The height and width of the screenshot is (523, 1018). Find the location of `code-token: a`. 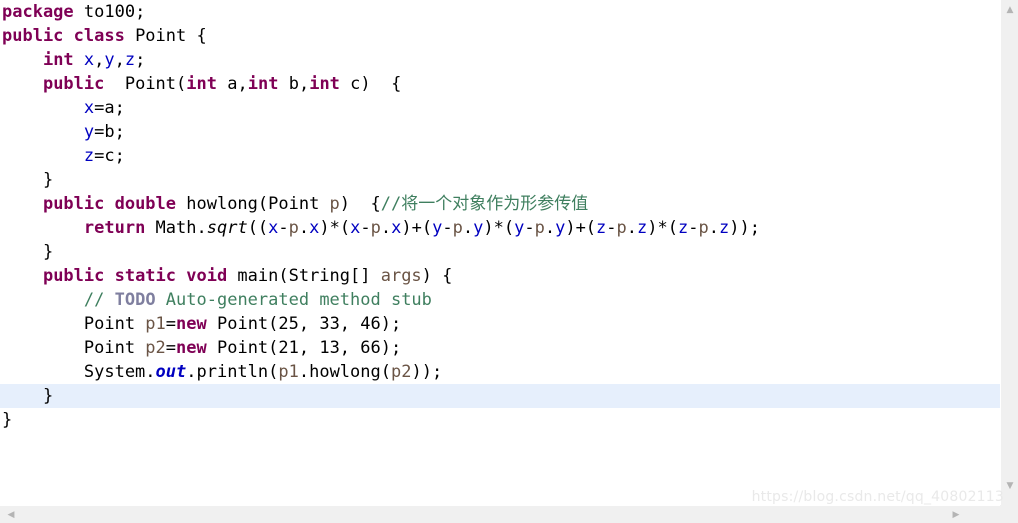

code-token: a is located at coordinates (232, 84).